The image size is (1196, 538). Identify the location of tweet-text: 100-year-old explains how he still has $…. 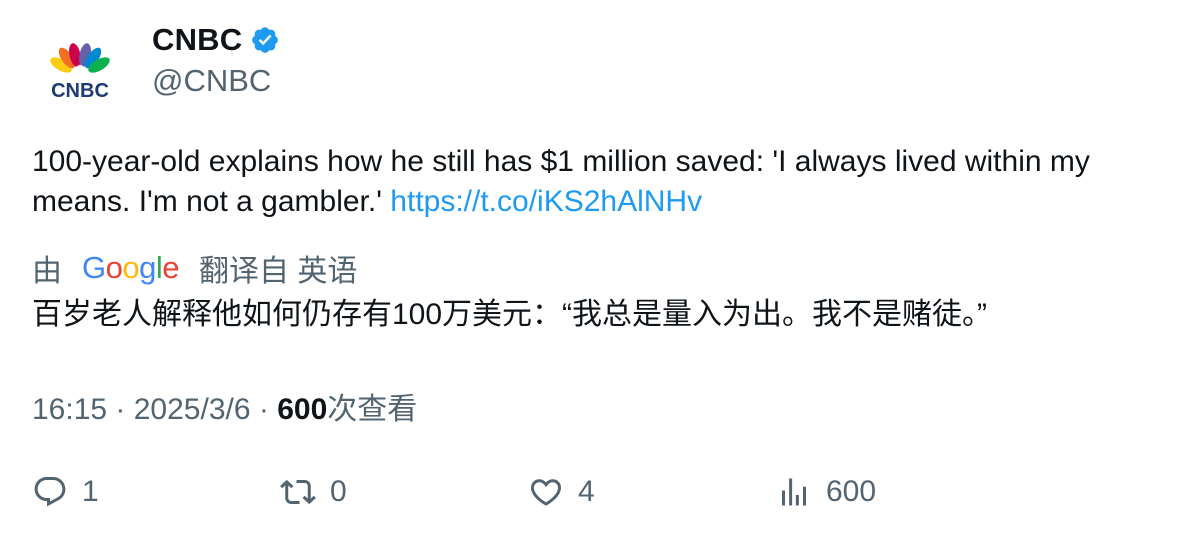
(602, 182).